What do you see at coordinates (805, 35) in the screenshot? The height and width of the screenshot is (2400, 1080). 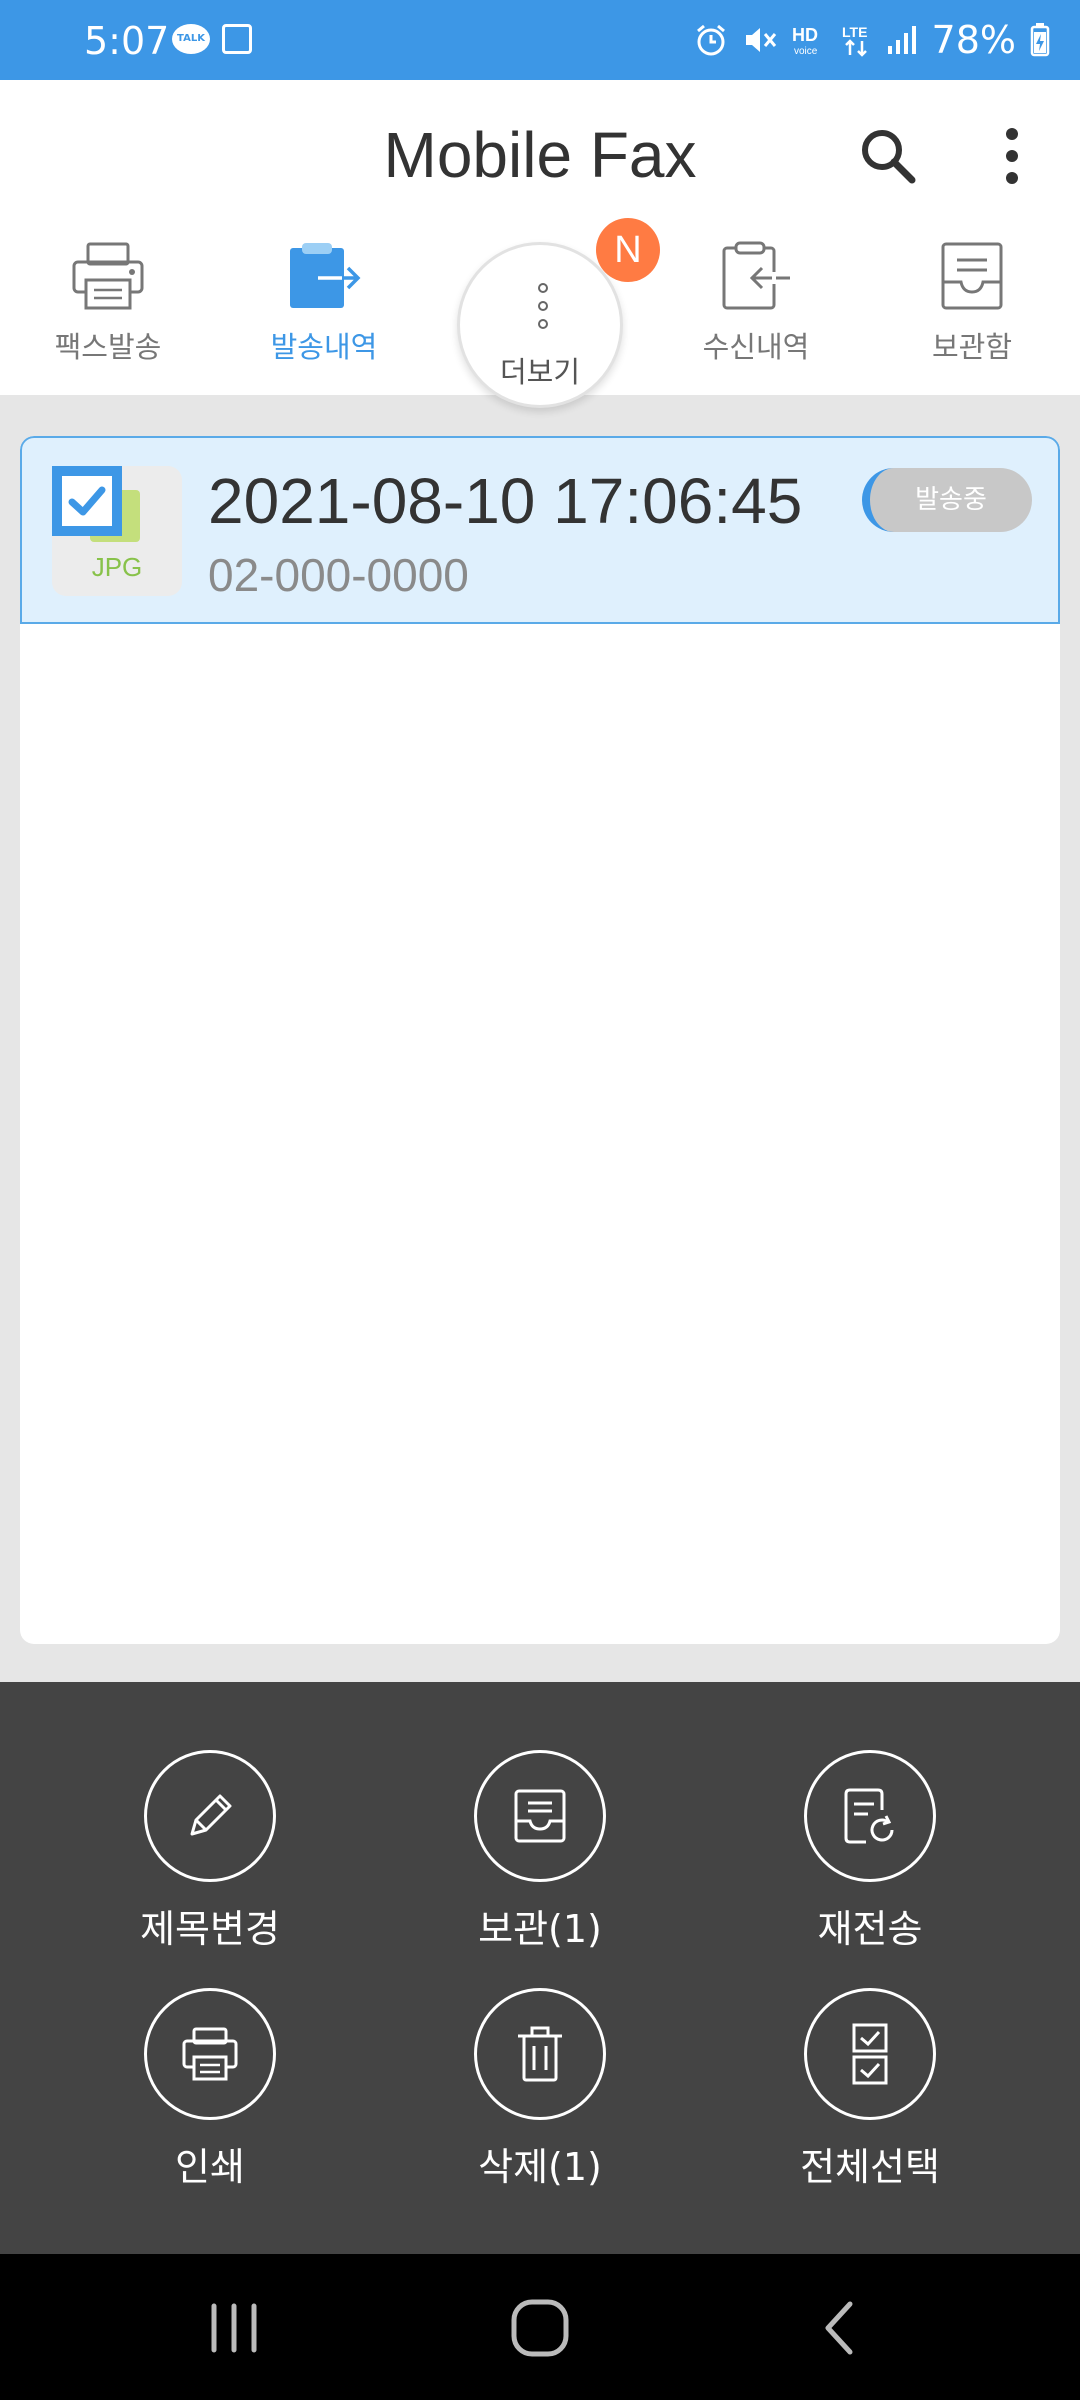 I see `svg-text: HD` at bounding box center [805, 35].